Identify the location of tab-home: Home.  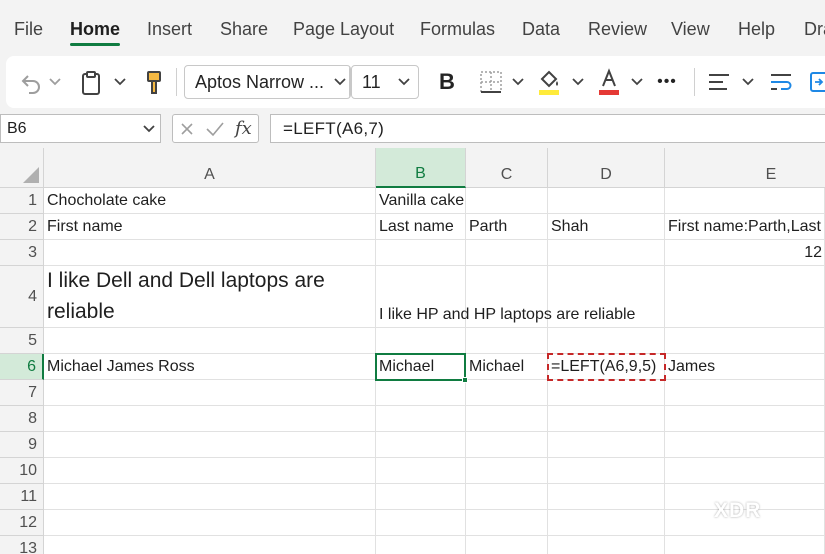
(95, 29).